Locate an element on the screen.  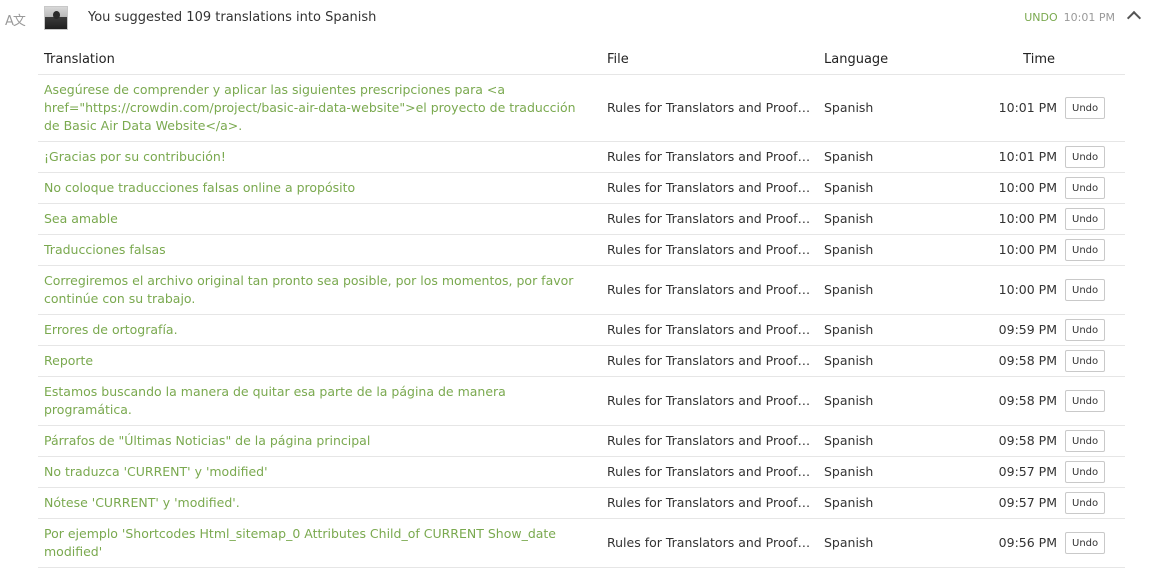
column-header-translation: Translation is located at coordinates (319, 59).